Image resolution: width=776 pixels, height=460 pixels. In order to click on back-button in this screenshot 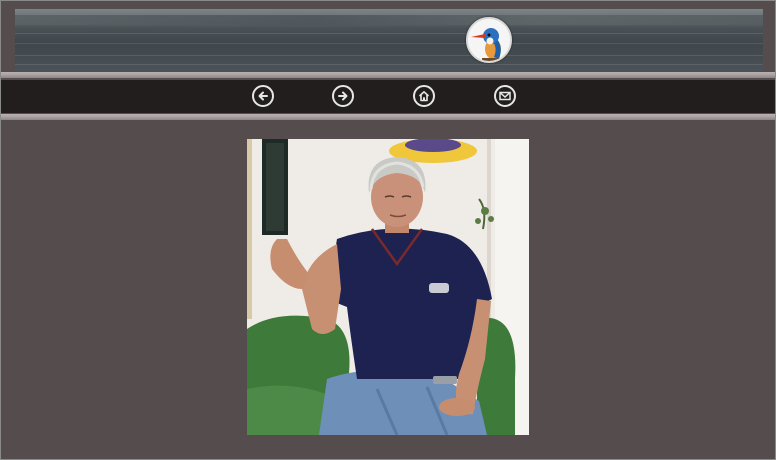, I will do `click(263, 96)`.